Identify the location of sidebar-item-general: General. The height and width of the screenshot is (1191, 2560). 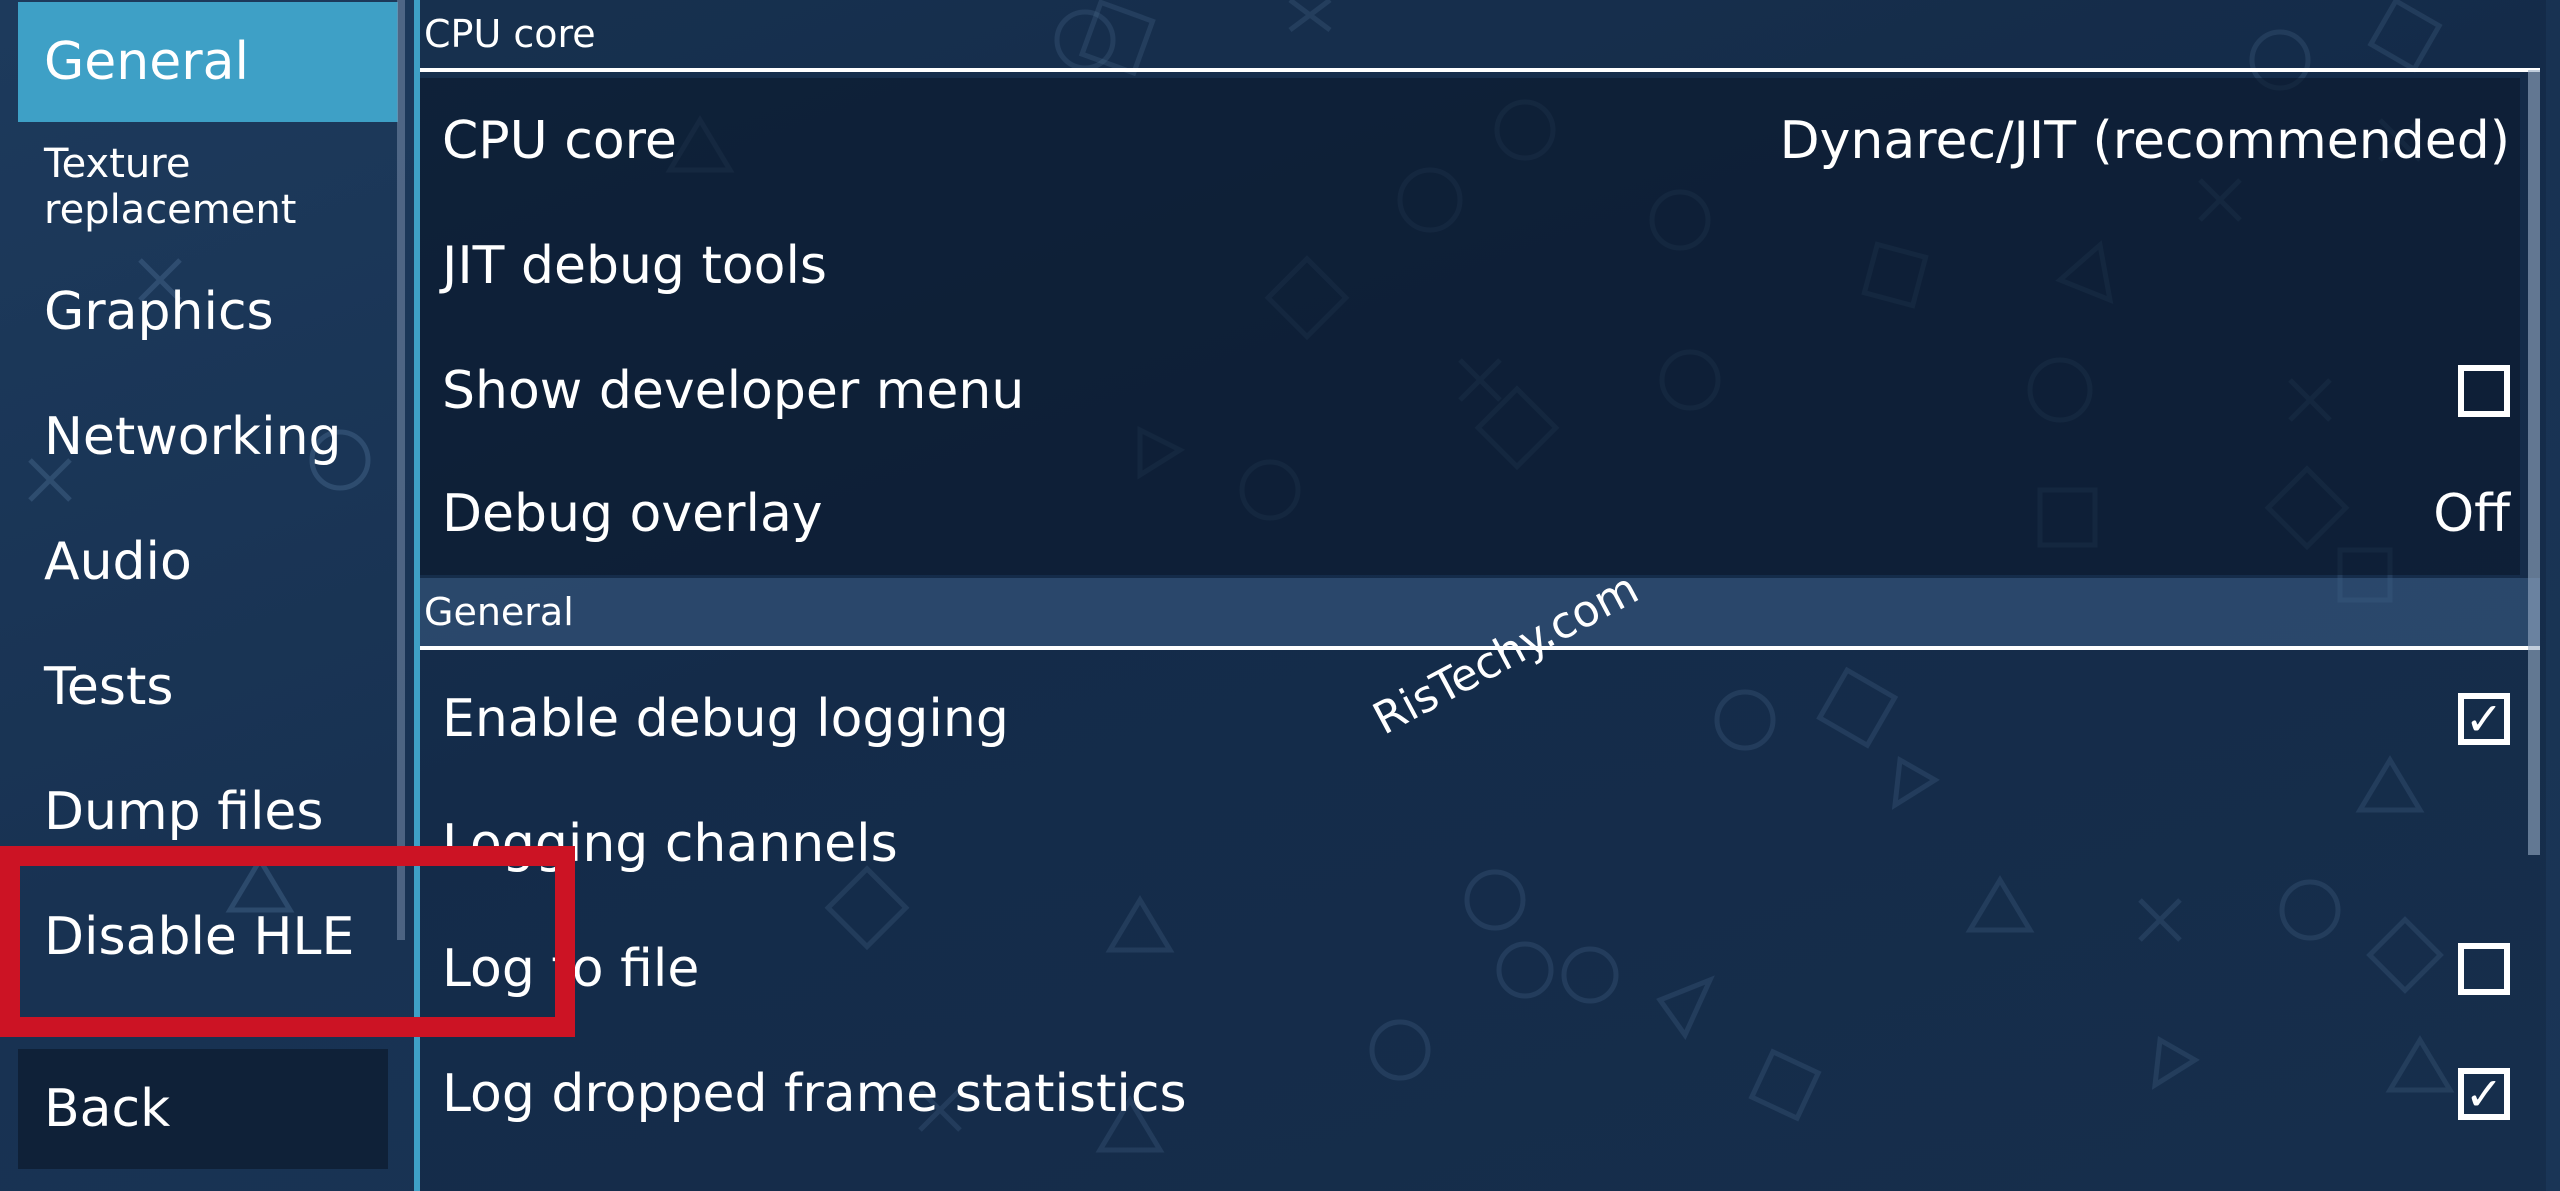
(208, 62).